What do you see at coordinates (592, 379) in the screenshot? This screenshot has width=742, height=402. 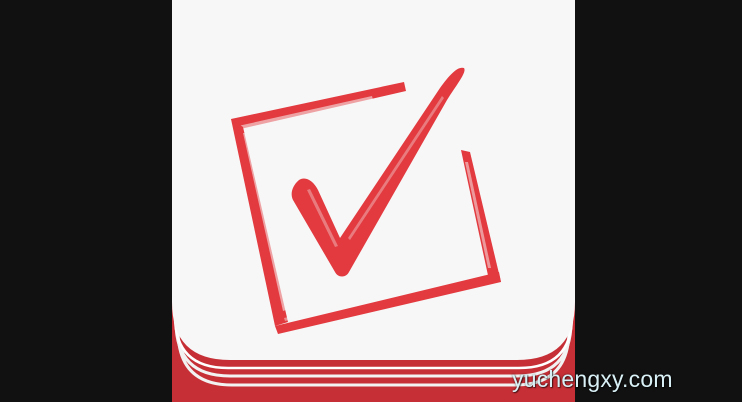 I see `watermark-text: yuchengxy.com` at bounding box center [592, 379].